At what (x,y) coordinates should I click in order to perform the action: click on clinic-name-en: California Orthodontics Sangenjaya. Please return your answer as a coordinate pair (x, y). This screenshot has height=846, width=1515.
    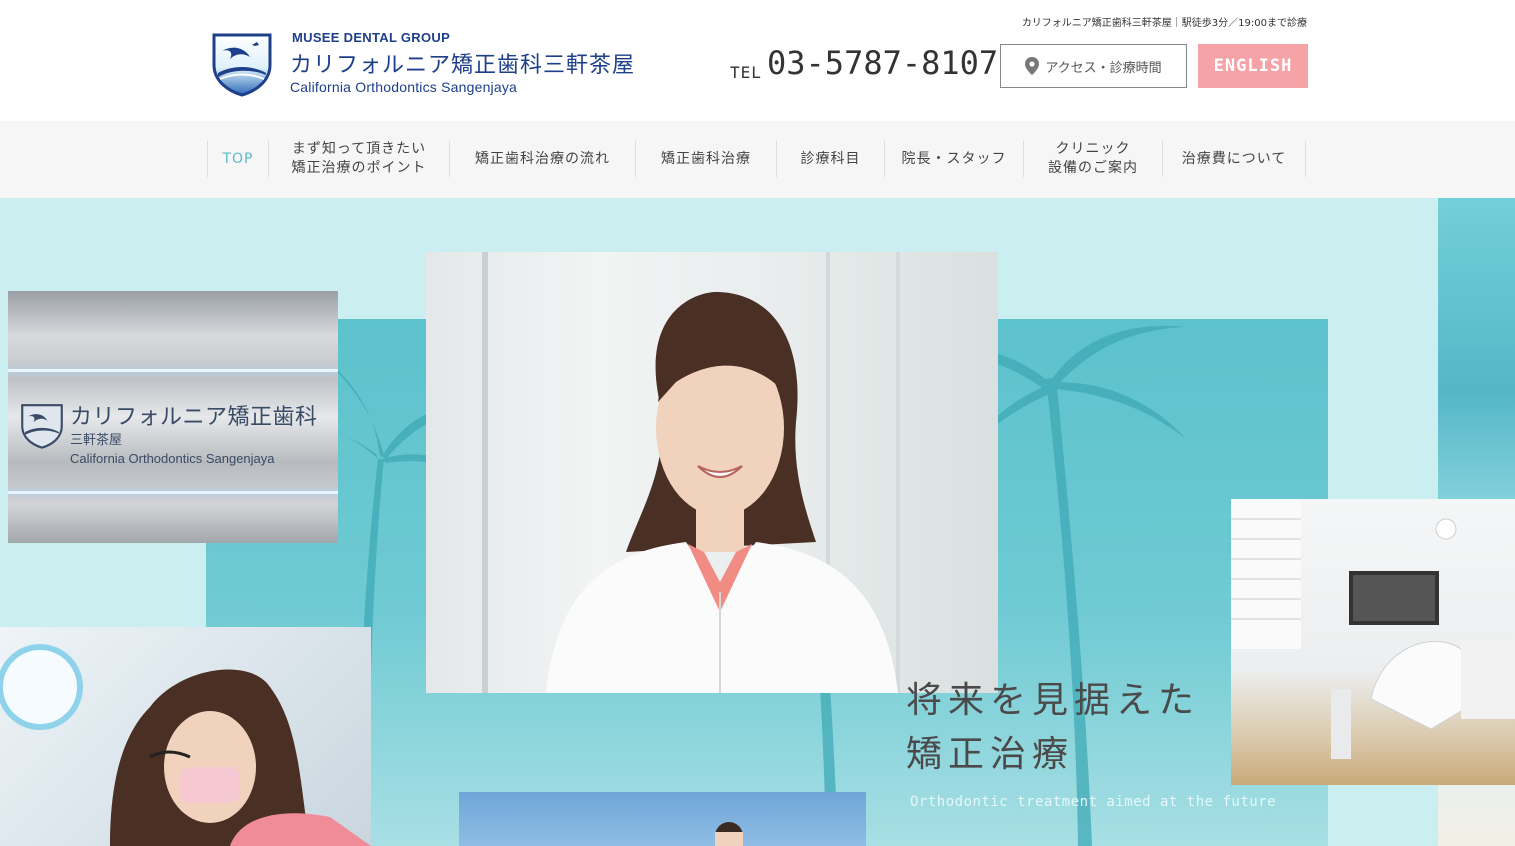
    Looking at the image, I should click on (403, 87).